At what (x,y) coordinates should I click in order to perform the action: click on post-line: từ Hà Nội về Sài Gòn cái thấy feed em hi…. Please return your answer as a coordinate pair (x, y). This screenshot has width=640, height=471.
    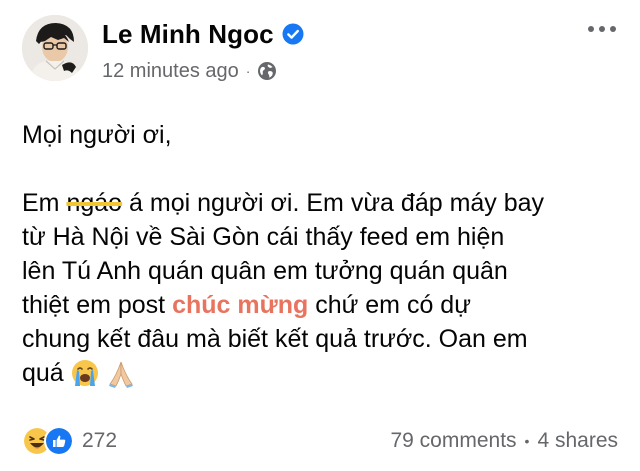
    Looking at the image, I should click on (263, 237).